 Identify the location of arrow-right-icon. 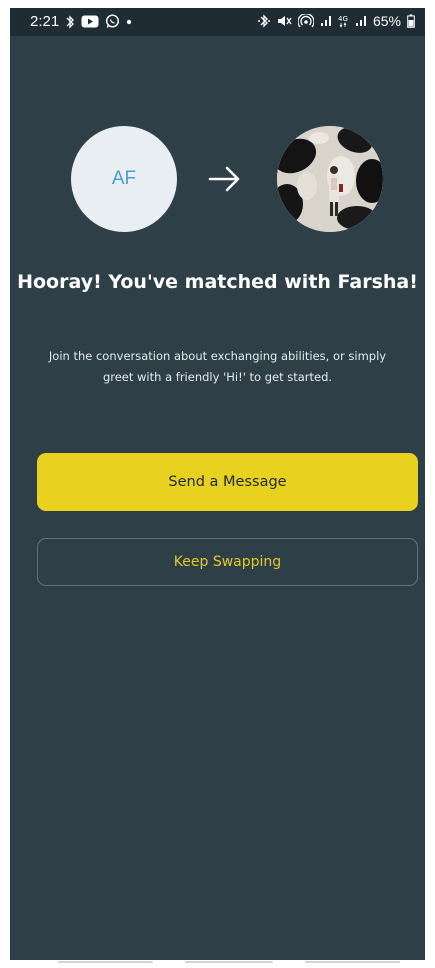
(224, 179).